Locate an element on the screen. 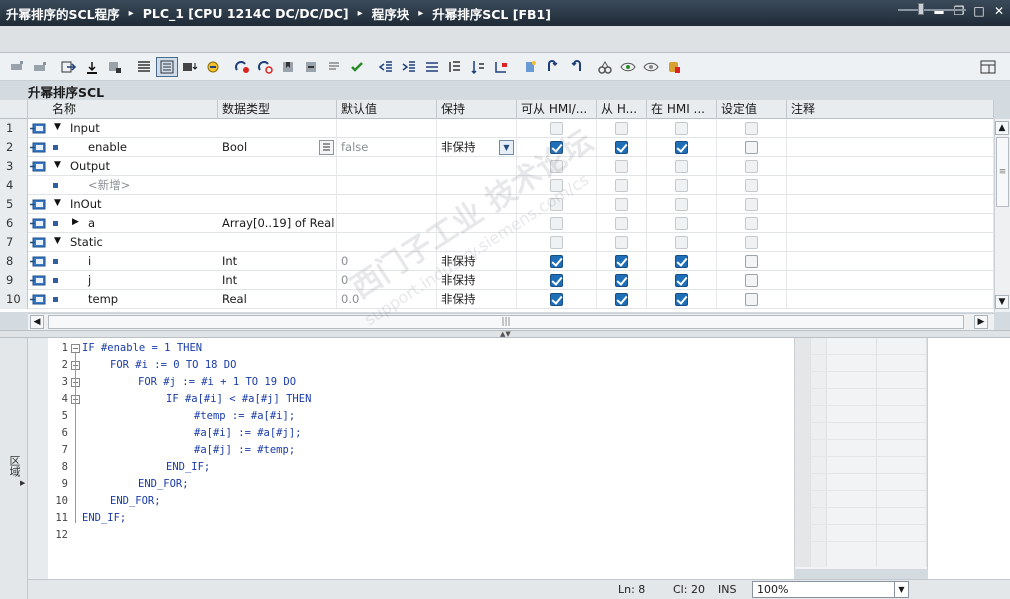 The image size is (1010, 599). monitor-icon is located at coordinates (115, 67).